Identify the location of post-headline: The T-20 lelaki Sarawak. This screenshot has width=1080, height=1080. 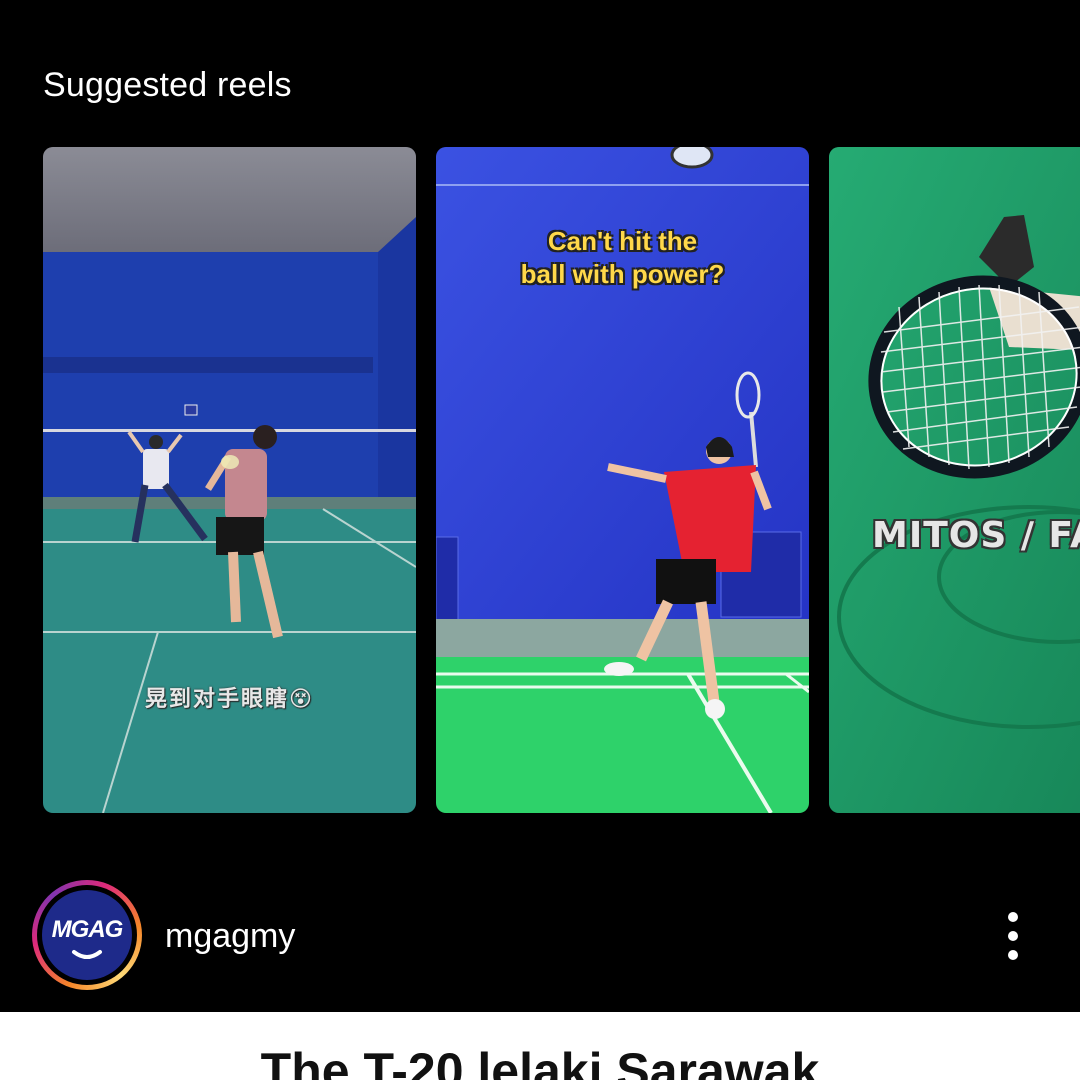
(540, 1061).